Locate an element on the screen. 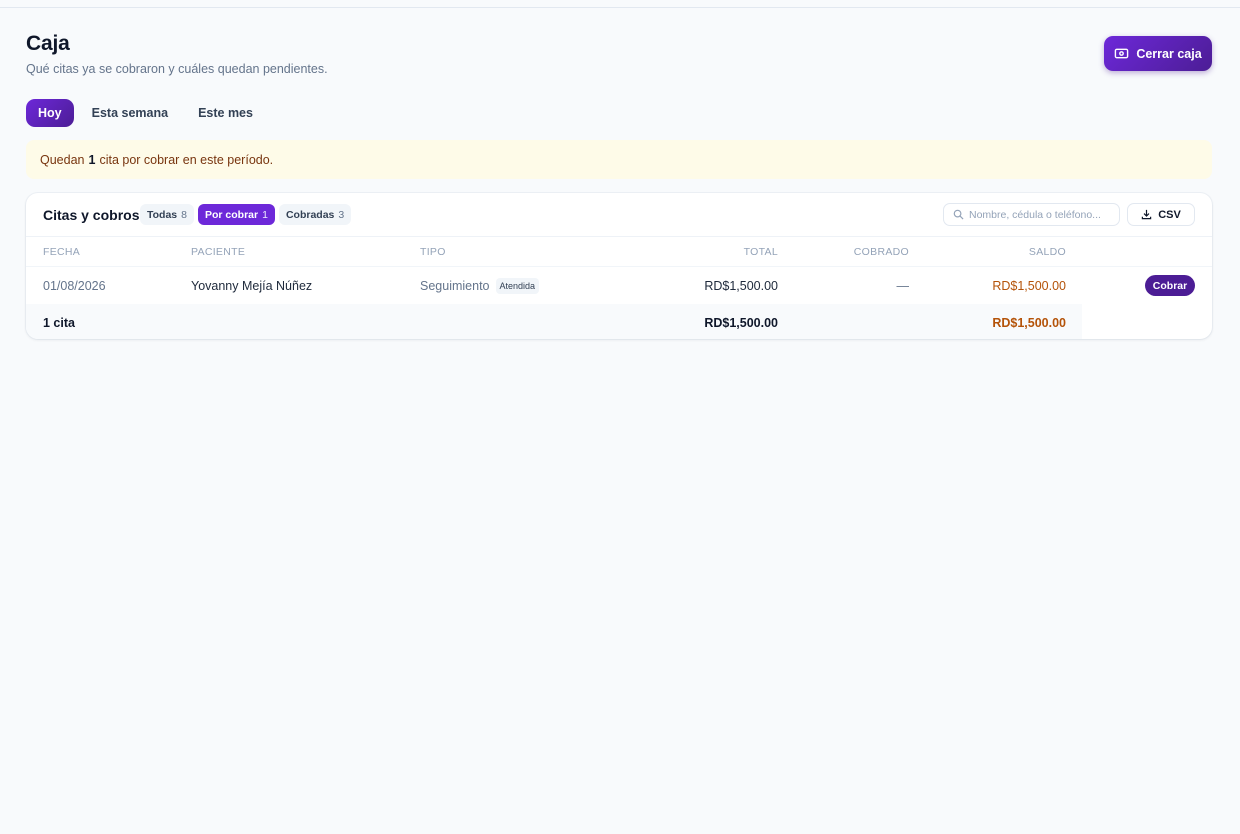 The width and height of the screenshot is (1240, 834). column-header-total: TOTAL is located at coordinates (760, 252).